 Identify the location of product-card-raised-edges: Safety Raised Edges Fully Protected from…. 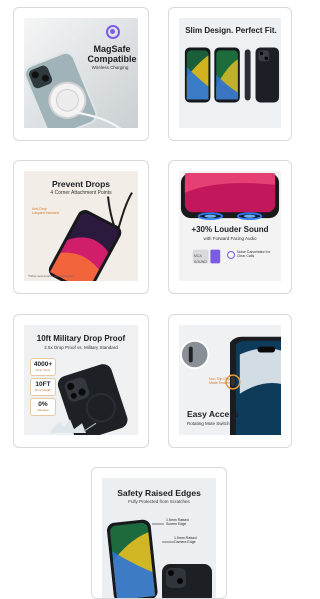
(159, 533).